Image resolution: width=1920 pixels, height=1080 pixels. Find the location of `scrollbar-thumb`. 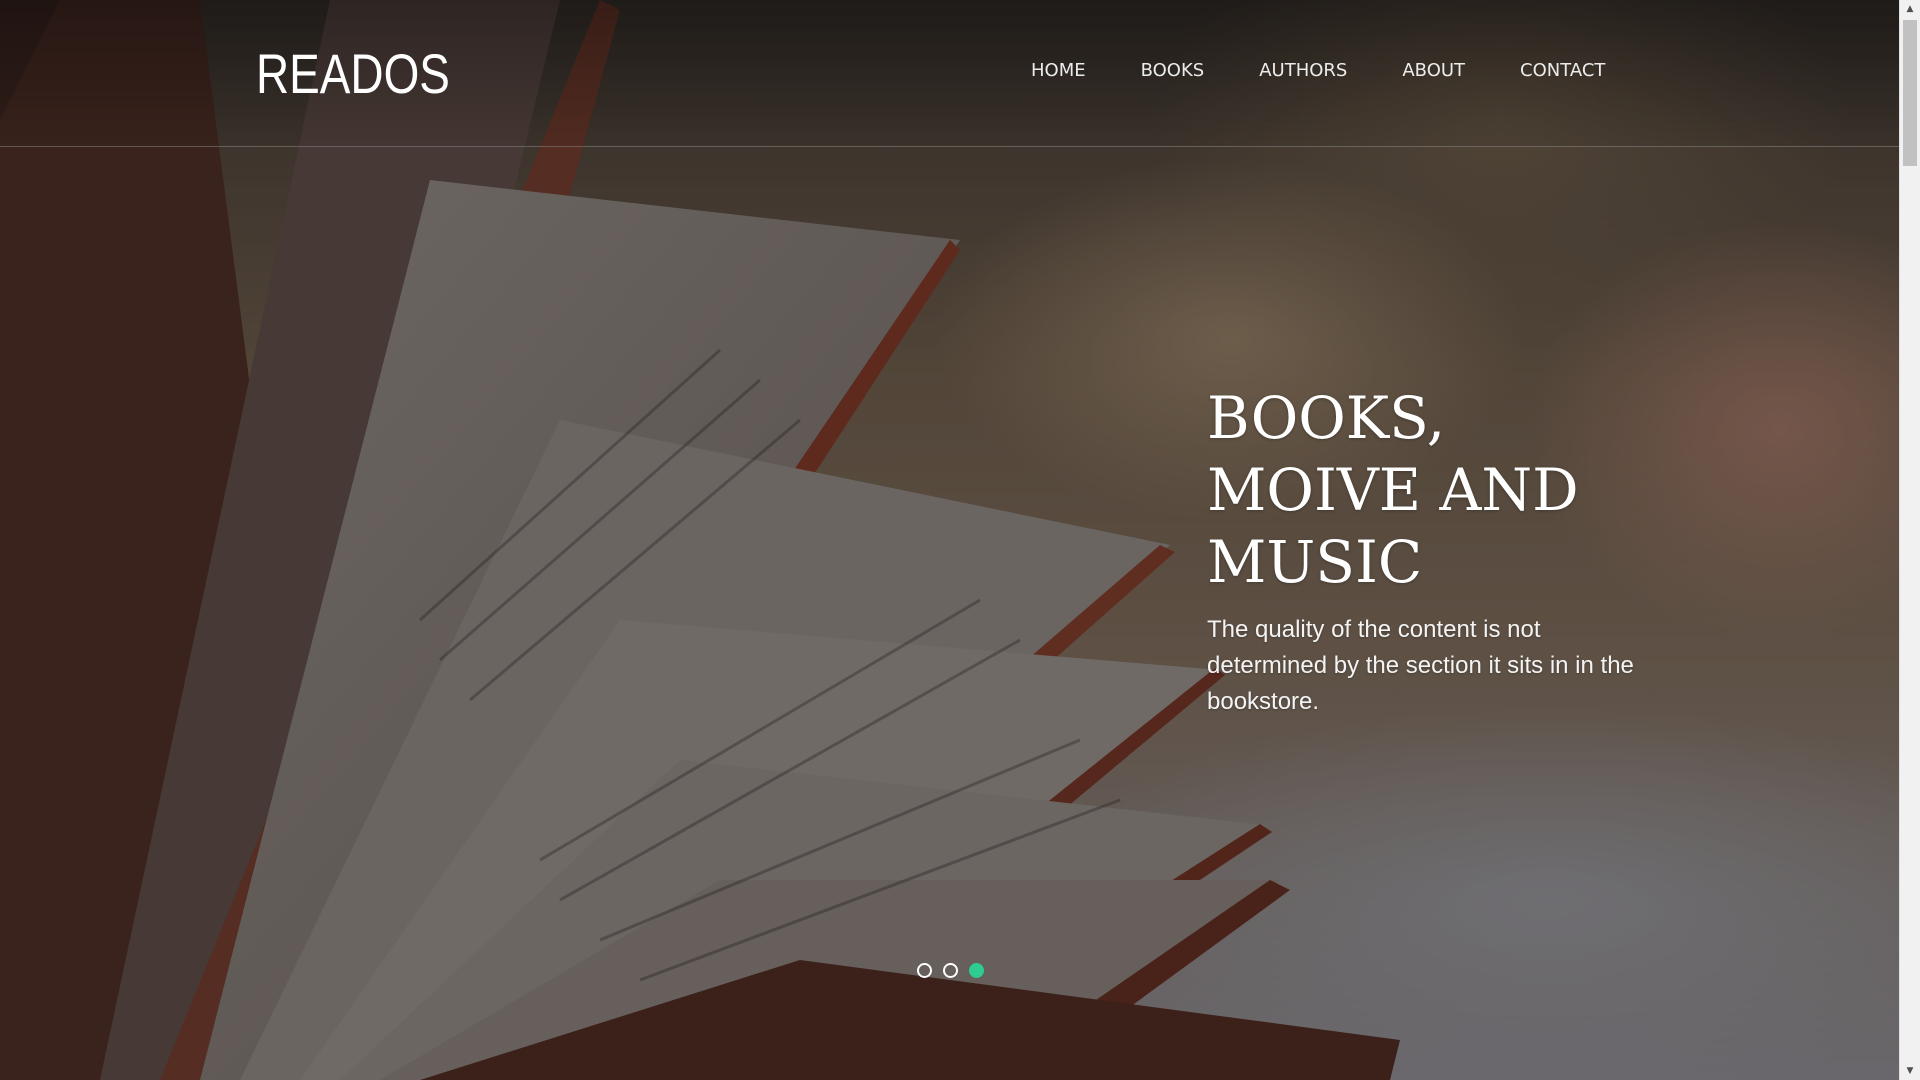

scrollbar-thumb is located at coordinates (1910, 93).